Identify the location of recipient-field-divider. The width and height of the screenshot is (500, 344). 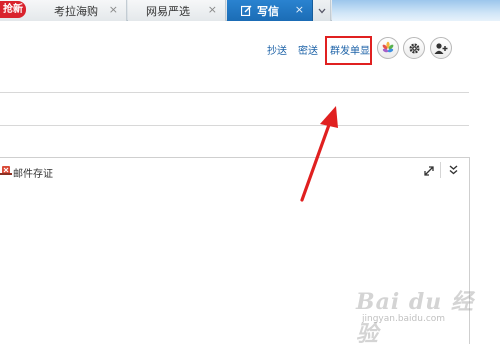
(234, 92).